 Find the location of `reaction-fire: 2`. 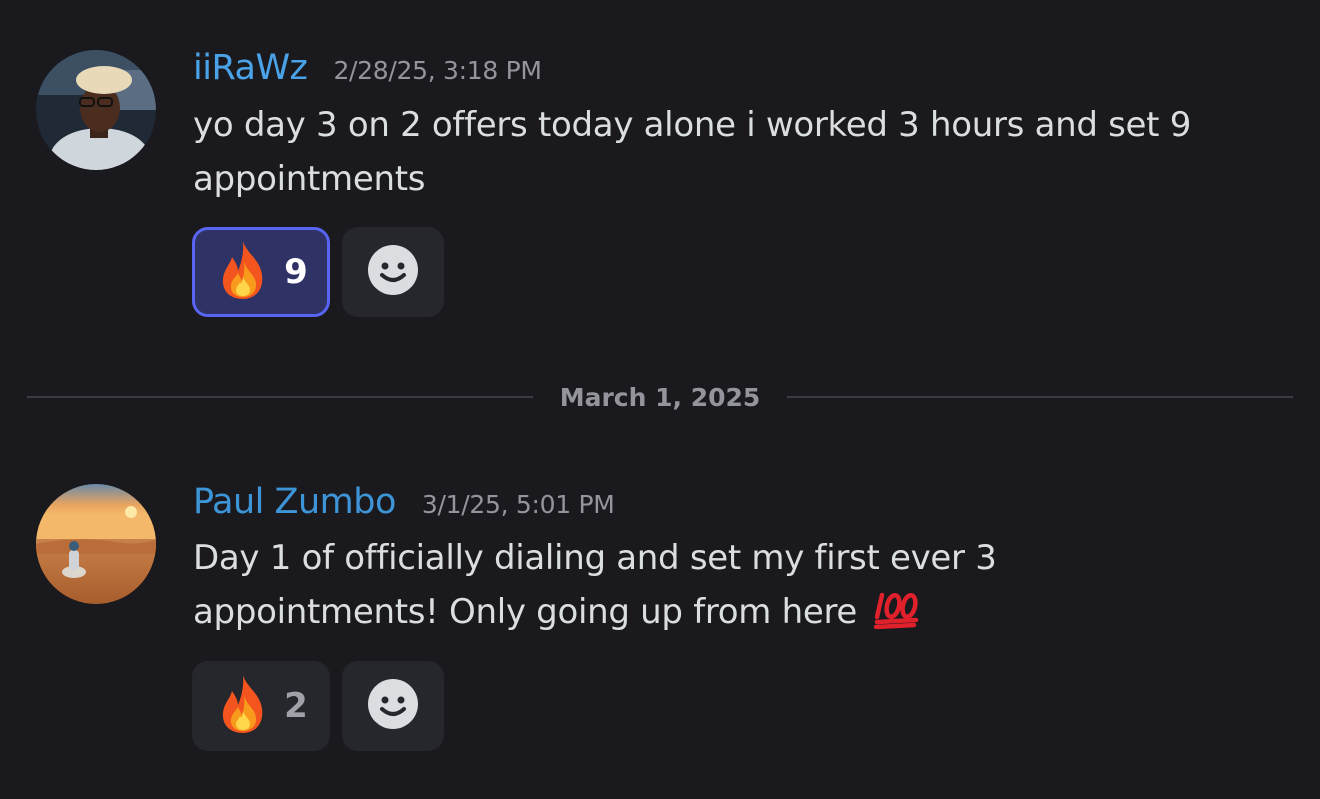

reaction-fire: 2 is located at coordinates (261, 706).